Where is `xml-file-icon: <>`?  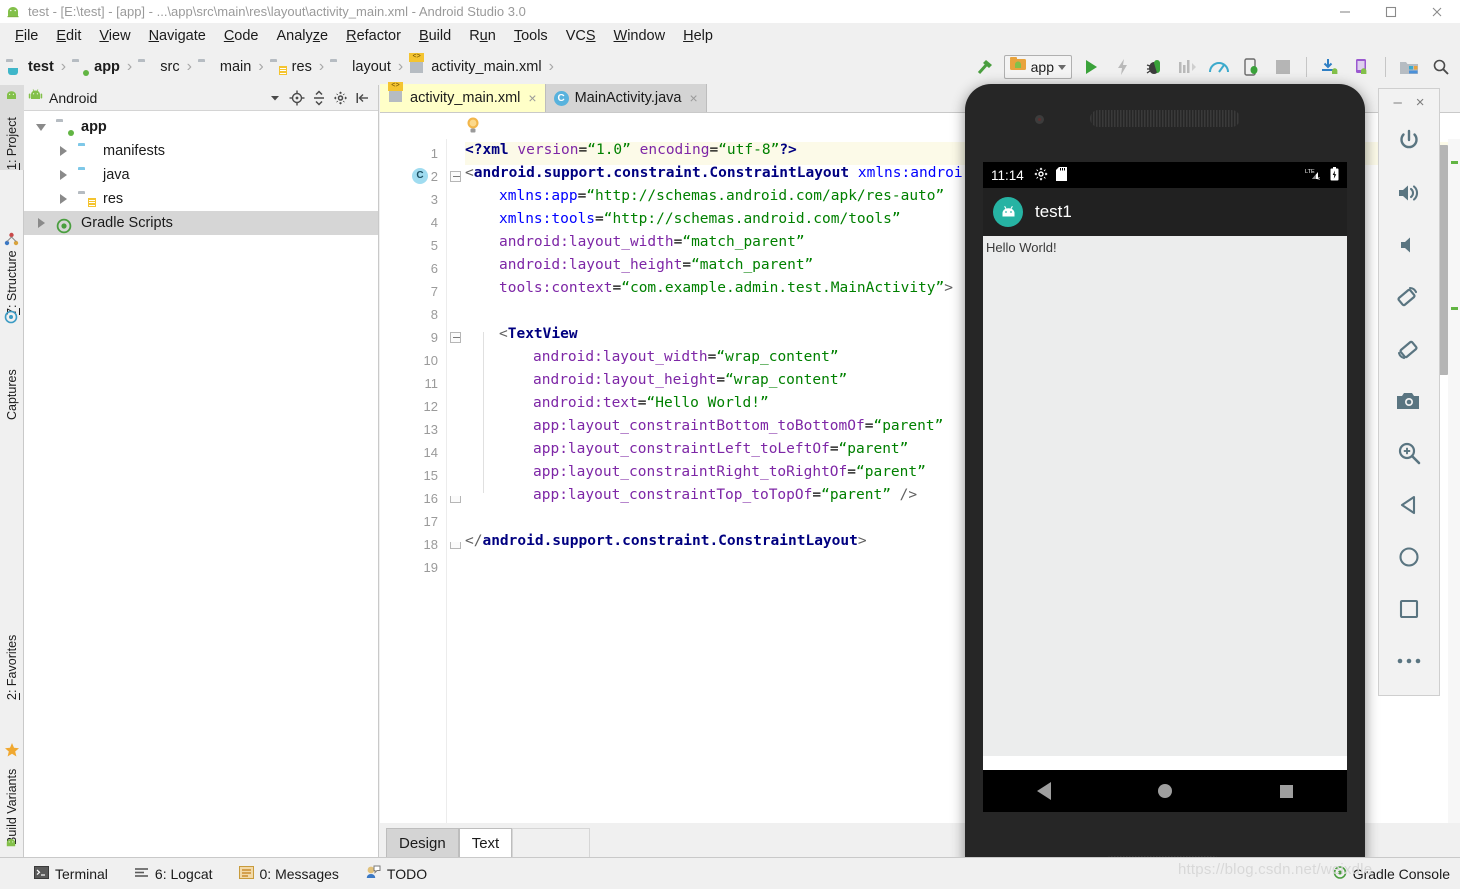 xml-file-icon: <> is located at coordinates (396, 94).